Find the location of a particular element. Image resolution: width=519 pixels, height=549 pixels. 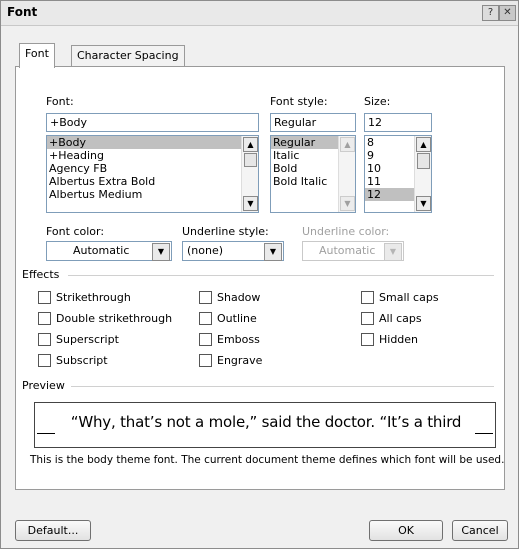

subscript-label: Subscript is located at coordinates (82, 360).